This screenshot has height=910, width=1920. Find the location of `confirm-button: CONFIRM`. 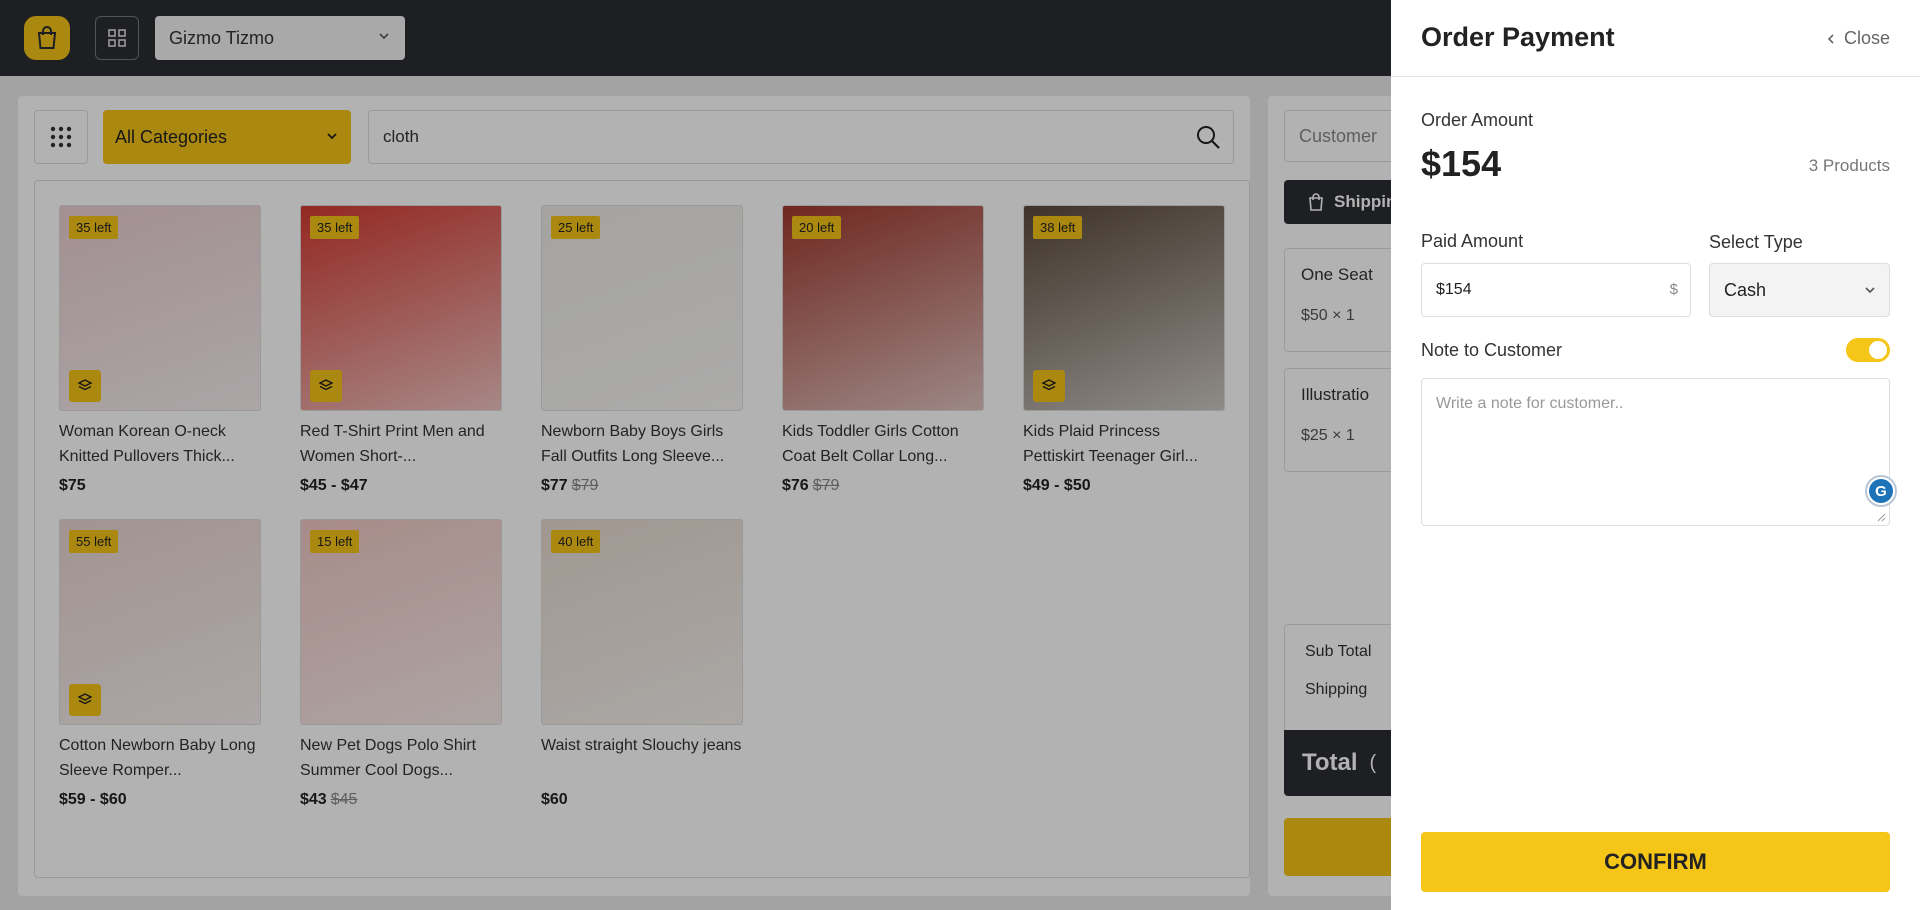

confirm-button: CONFIRM is located at coordinates (1655, 862).